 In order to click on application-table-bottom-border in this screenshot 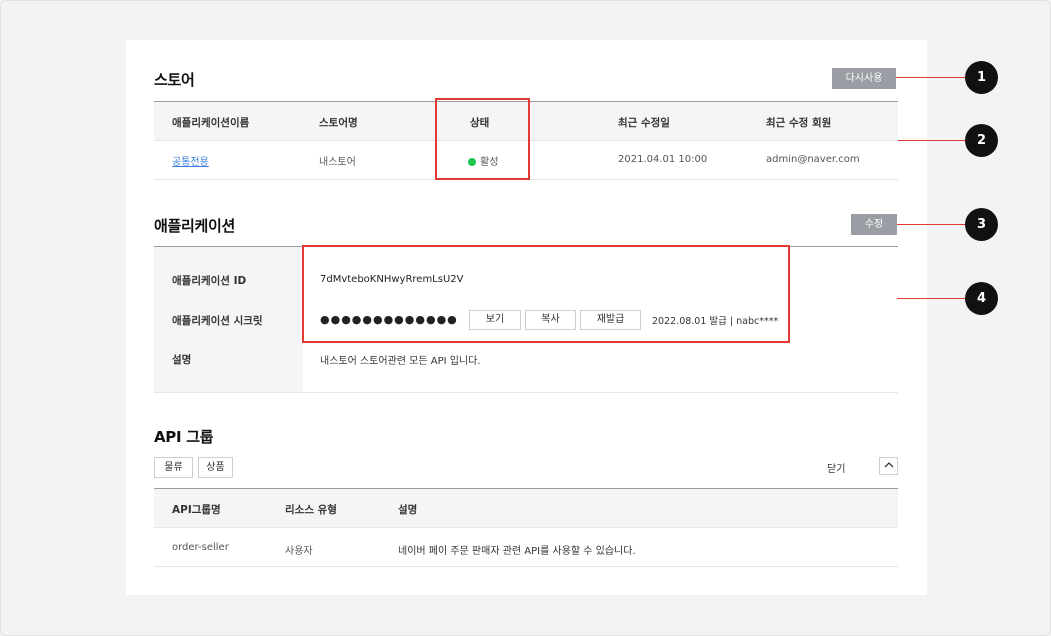, I will do `click(526, 392)`.